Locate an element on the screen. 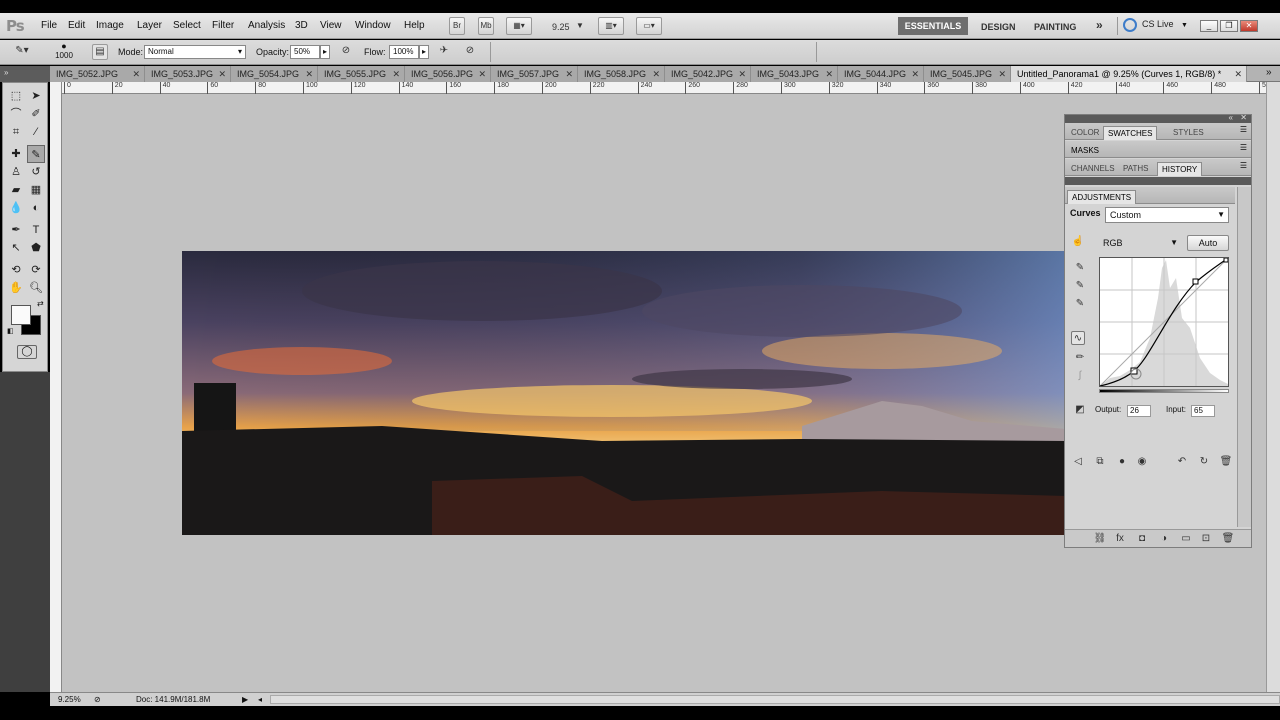  more-workspaces-icon: » is located at coordinates (1099, 25).